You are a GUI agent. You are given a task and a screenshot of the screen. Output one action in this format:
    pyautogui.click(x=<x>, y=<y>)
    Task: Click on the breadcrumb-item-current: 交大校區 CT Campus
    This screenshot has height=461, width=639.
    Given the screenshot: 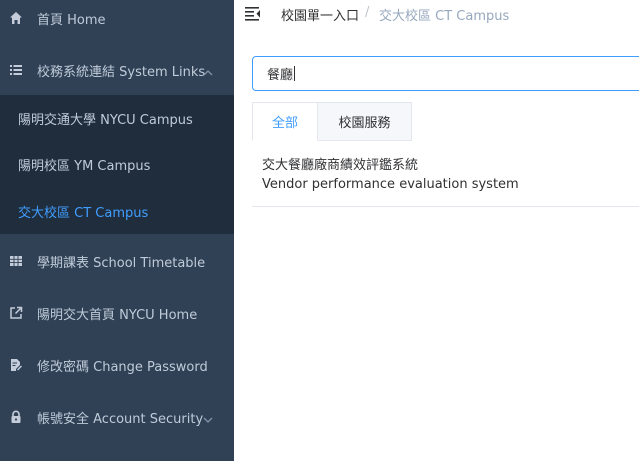 What is the action you would take?
    pyautogui.click(x=444, y=16)
    